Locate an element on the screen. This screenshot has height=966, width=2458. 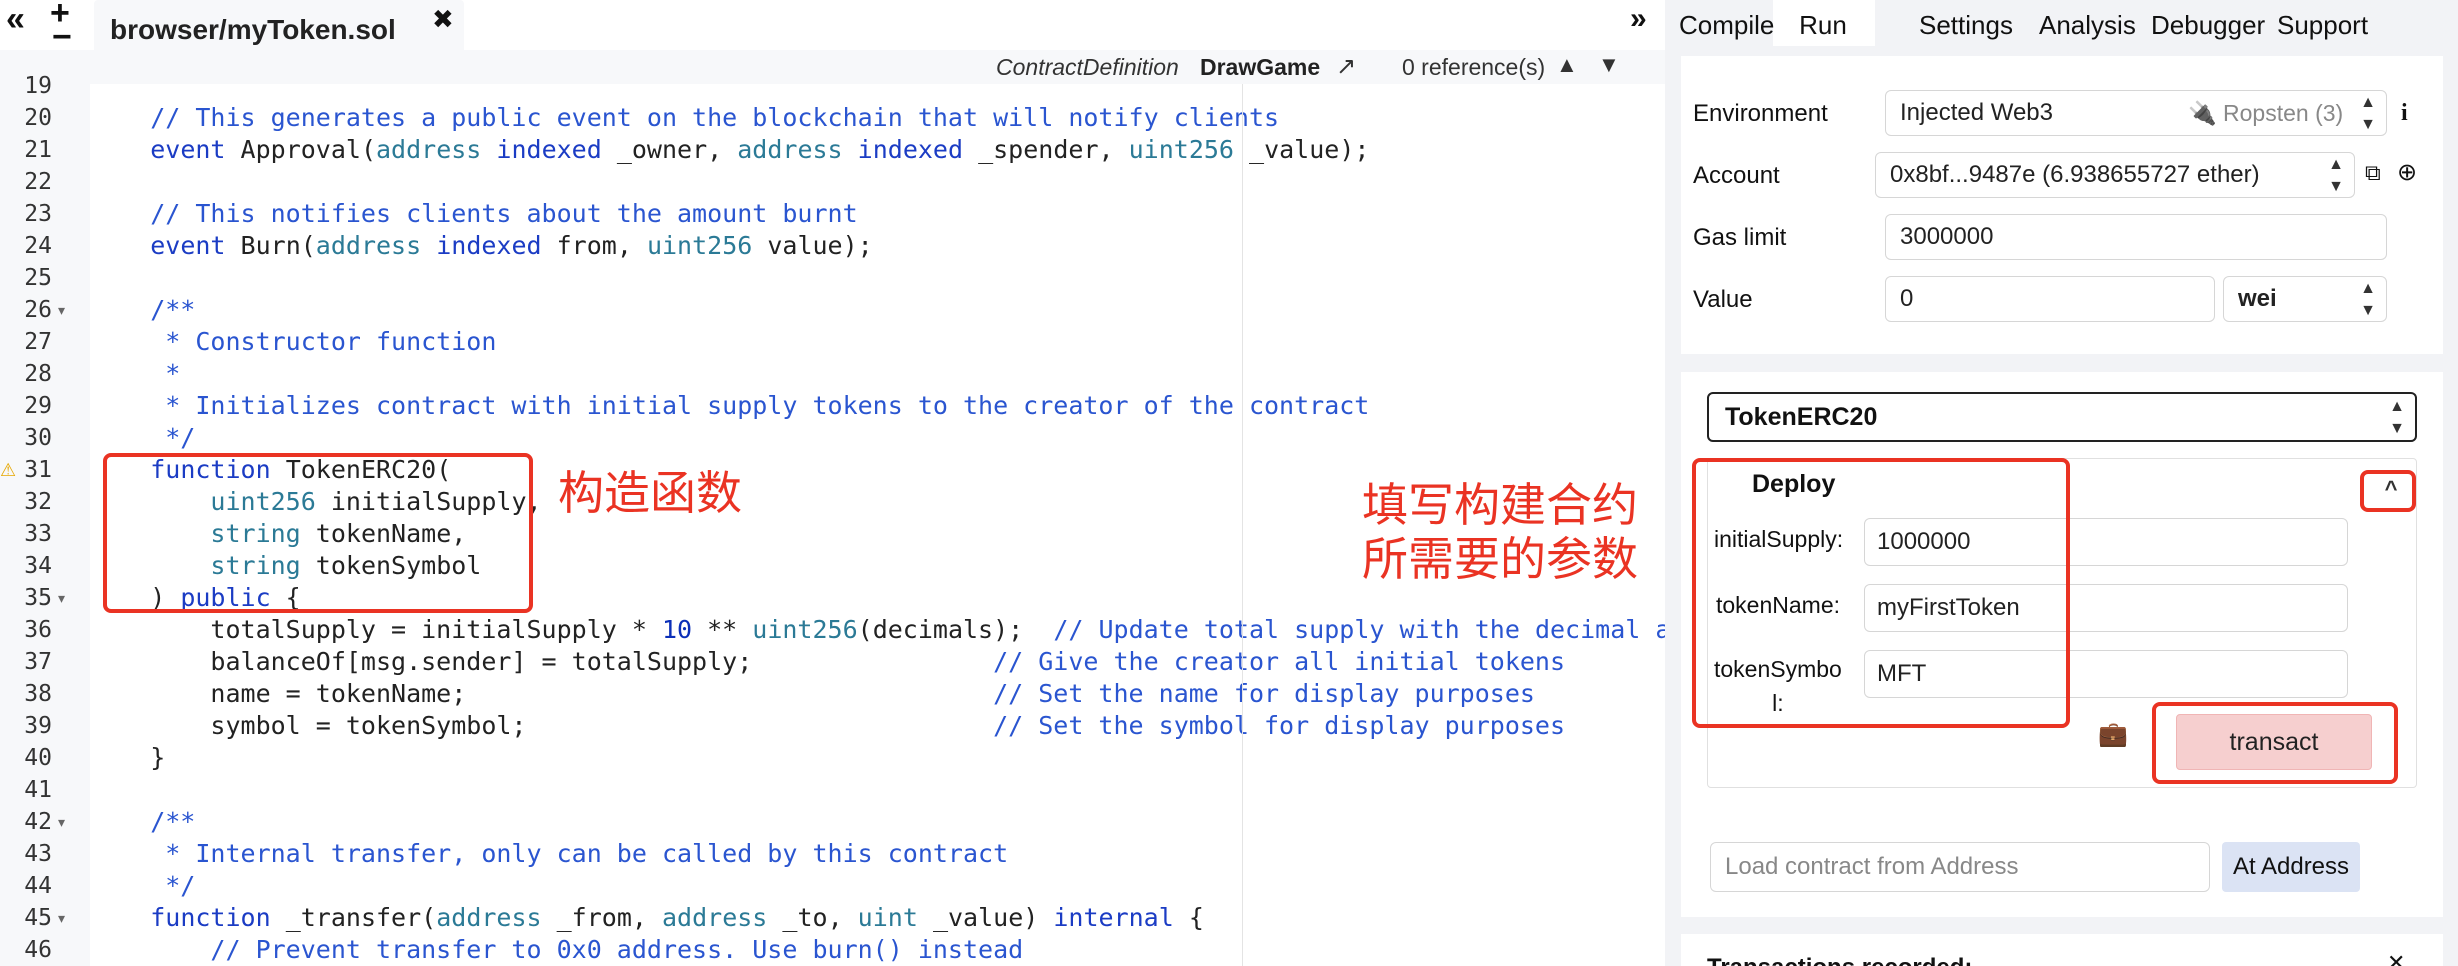
collapse-left-icon: « is located at coordinates (15, 19).